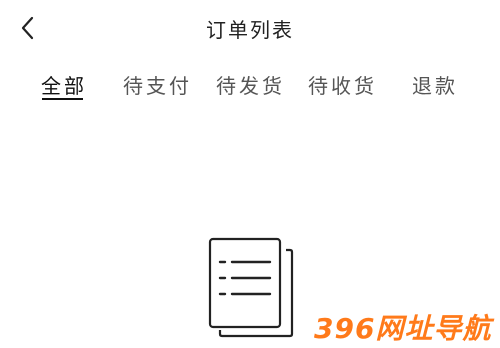 The image size is (500, 348). I want to click on tab-label: 待发货, so click(250, 86).